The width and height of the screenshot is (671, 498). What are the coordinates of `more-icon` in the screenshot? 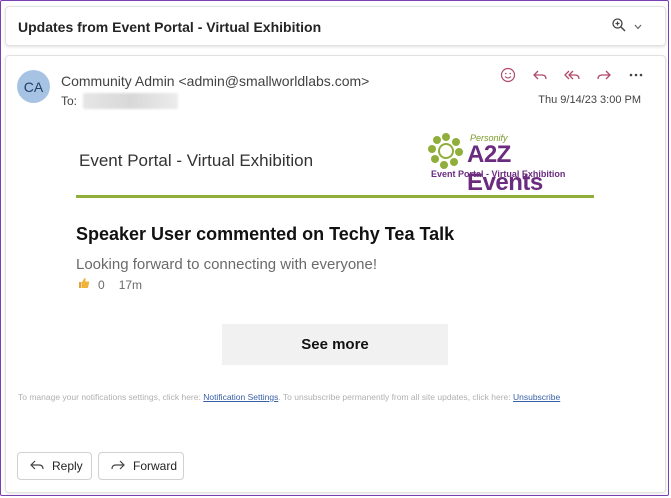 It's located at (636, 75).